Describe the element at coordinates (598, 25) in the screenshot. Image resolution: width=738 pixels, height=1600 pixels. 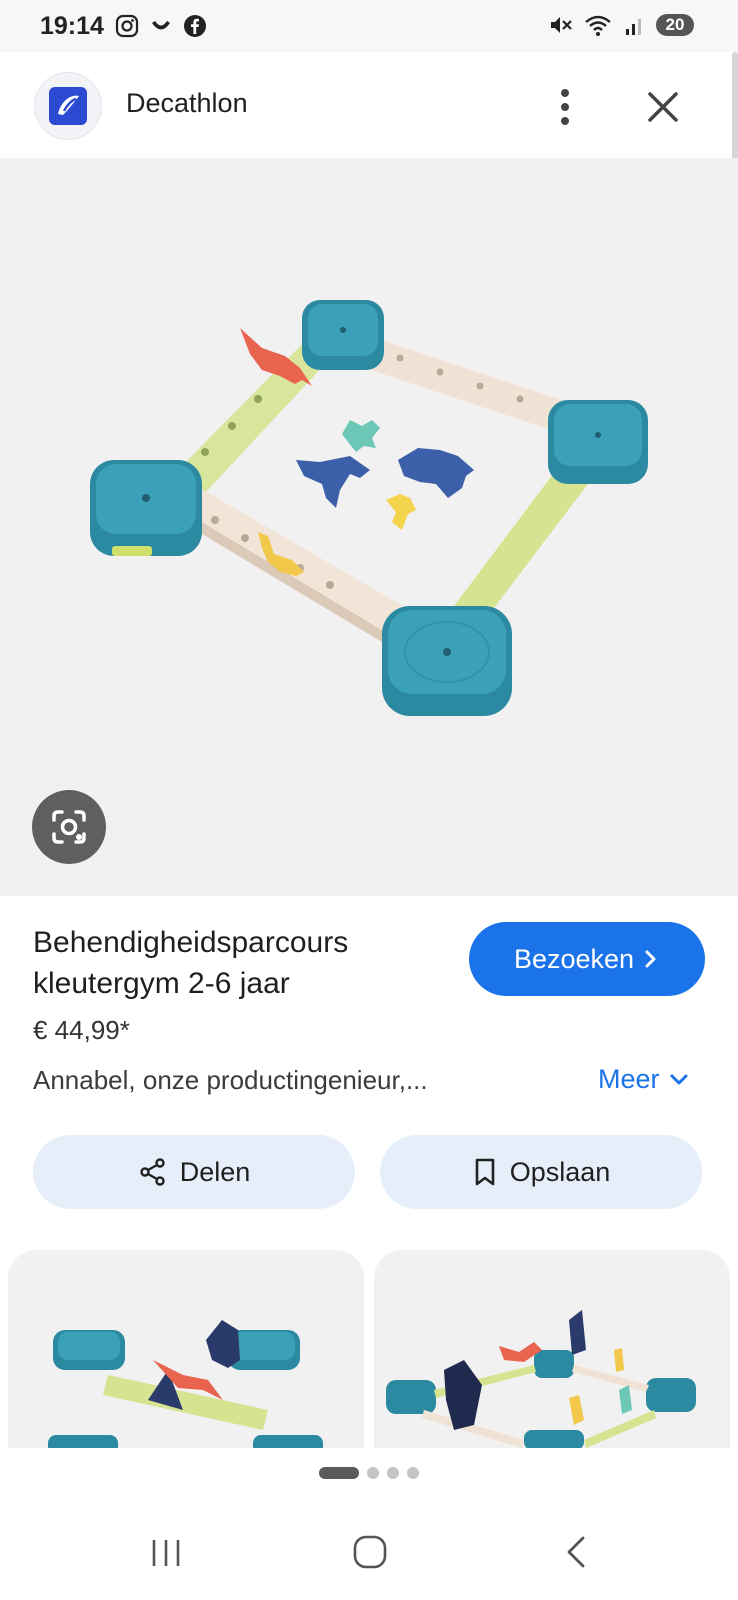
I see `wifi-icon` at that location.